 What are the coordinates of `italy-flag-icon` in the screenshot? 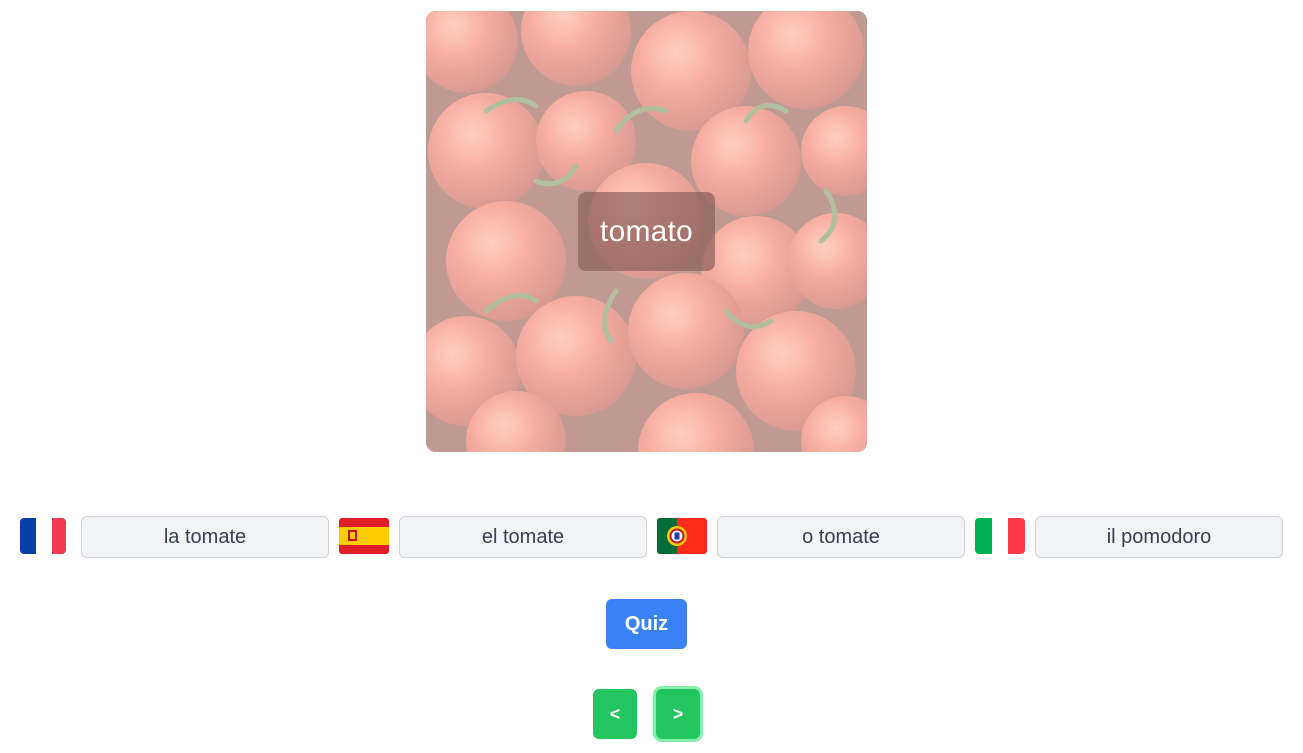 It's located at (1000, 536).